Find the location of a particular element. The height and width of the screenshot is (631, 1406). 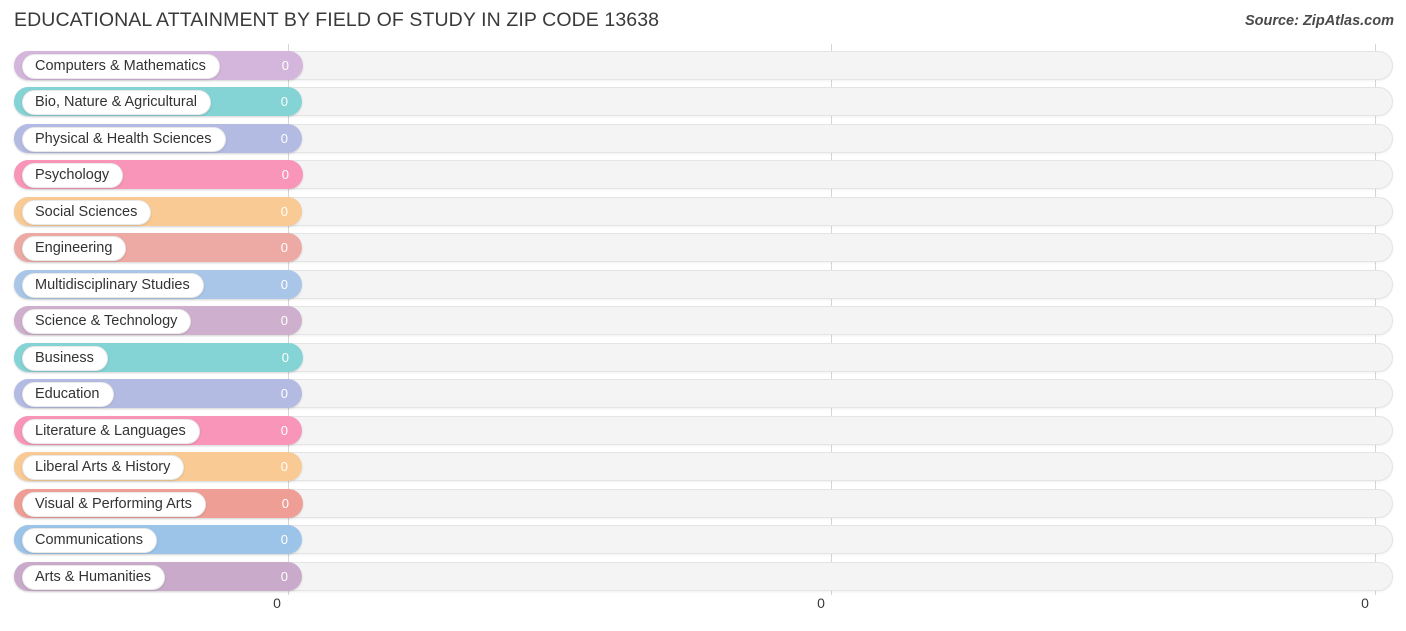

bar-row: Arts & Humanities 0 is located at coordinates (703, 576).